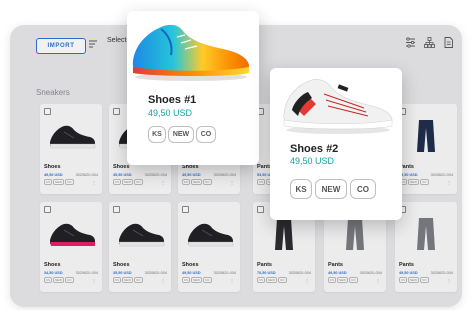 The height and width of the screenshot is (310, 470). Describe the element at coordinates (53, 92) in the screenshot. I see `section-title: Sneakers` at that location.